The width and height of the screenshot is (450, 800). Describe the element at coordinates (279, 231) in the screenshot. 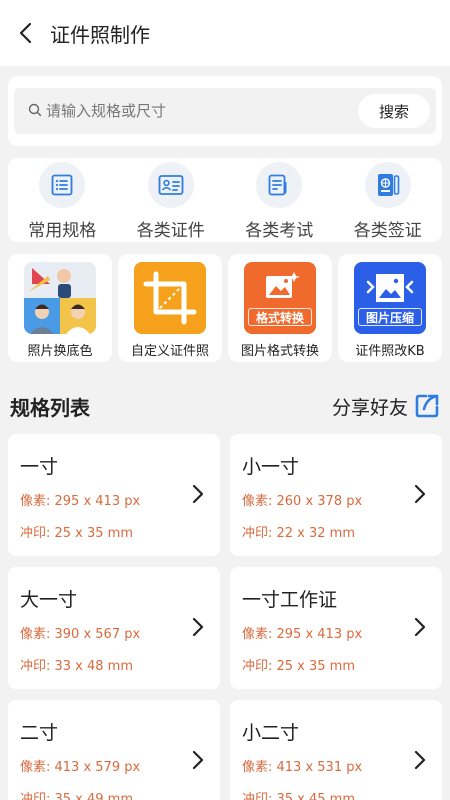

I see `category-label: 各类考试` at that location.